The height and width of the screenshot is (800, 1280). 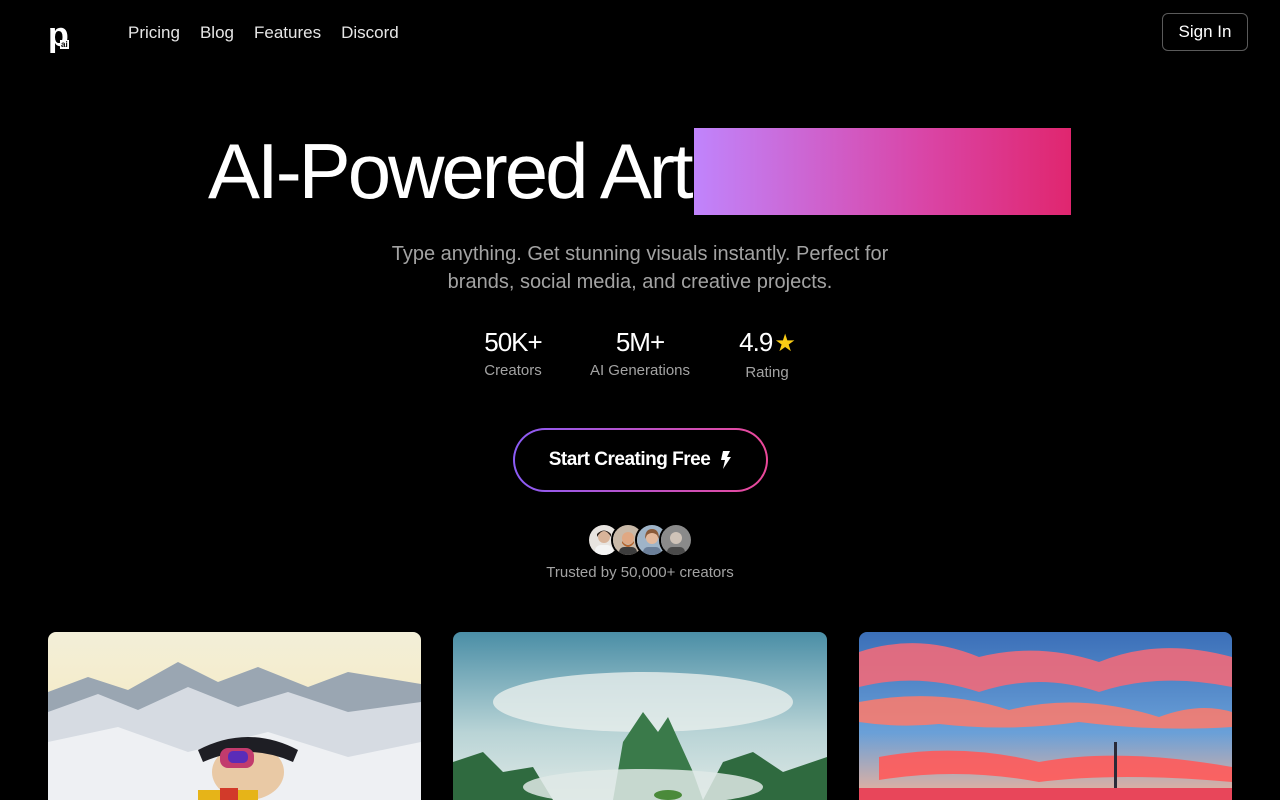 What do you see at coordinates (882, 171) in the screenshot?
I see `hero-gradient-block` at bounding box center [882, 171].